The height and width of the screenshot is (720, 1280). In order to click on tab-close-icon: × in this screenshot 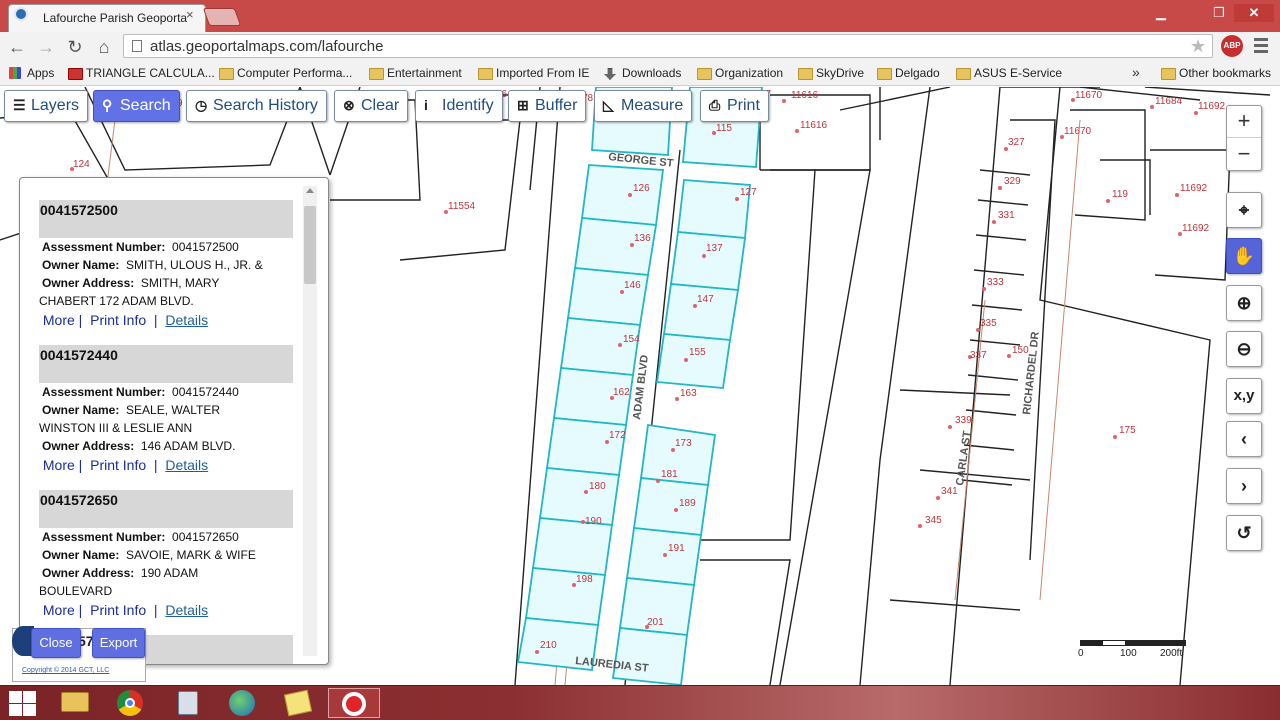, I will do `click(190, 14)`.